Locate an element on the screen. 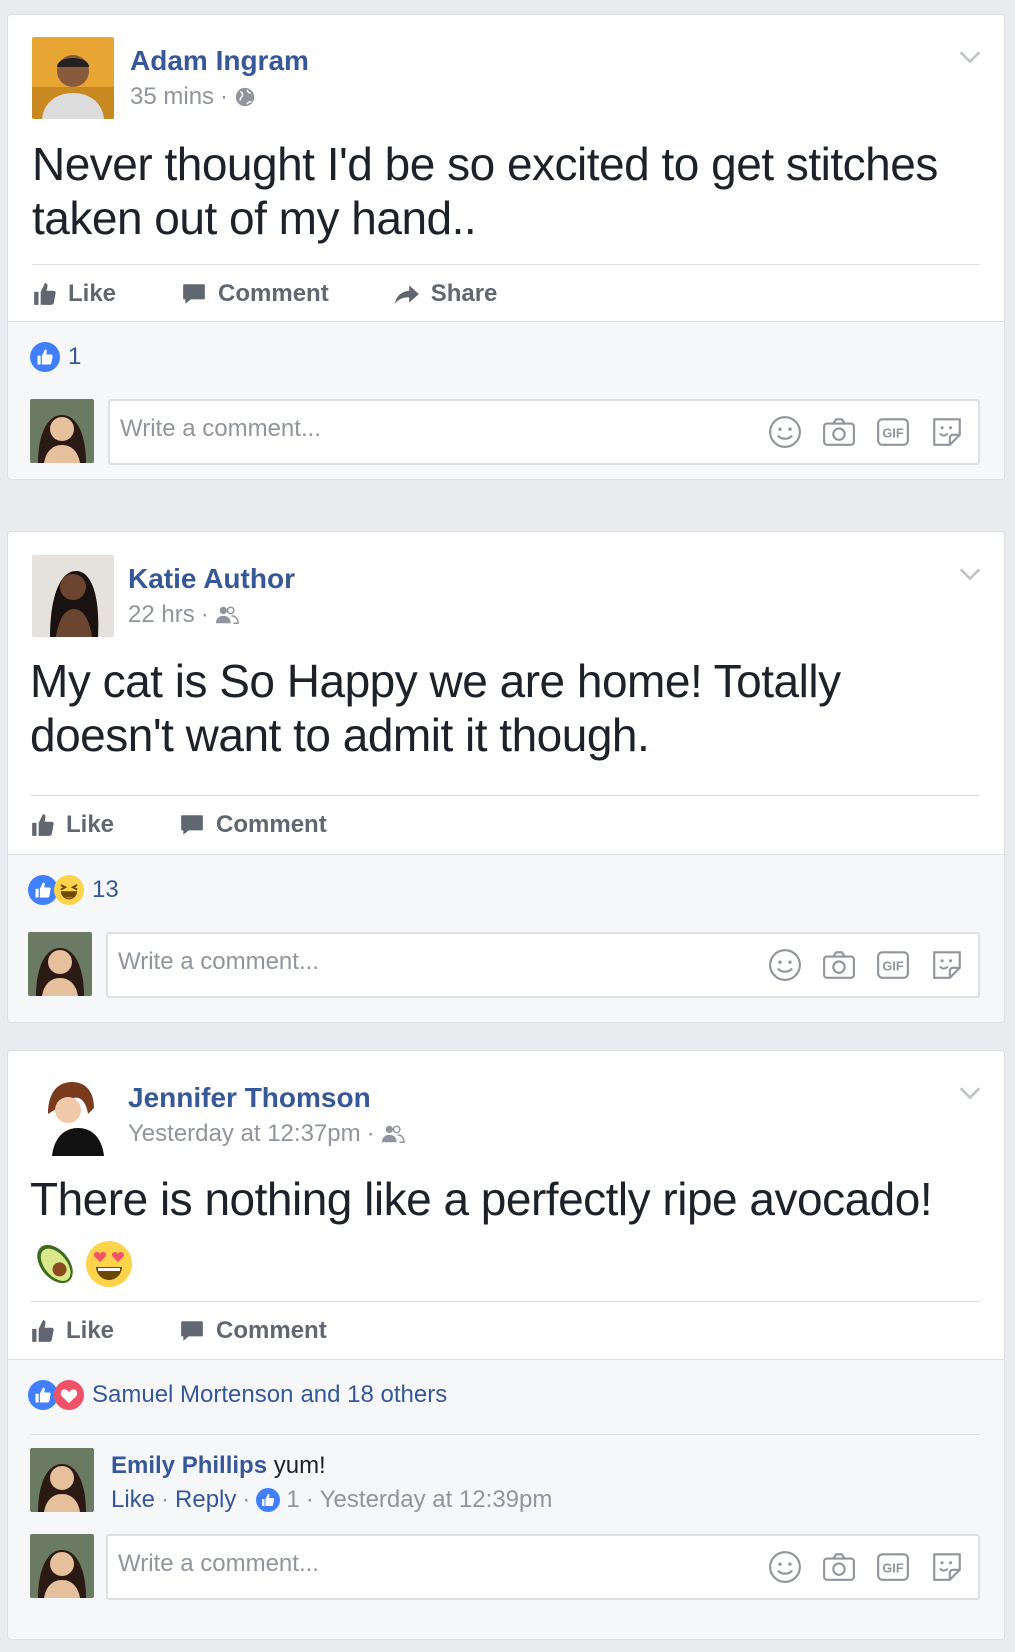 The height and width of the screenshot is (1652, 1015). reactor-name: Samuel Mortenson is located at coordinates (192, 1395).